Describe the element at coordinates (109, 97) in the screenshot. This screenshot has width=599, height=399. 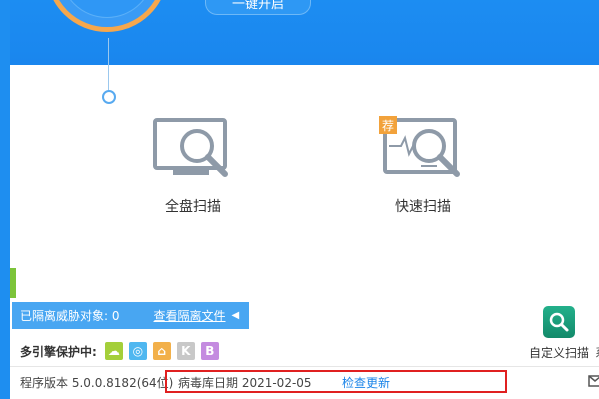
I see `timeline-dot` at that location.